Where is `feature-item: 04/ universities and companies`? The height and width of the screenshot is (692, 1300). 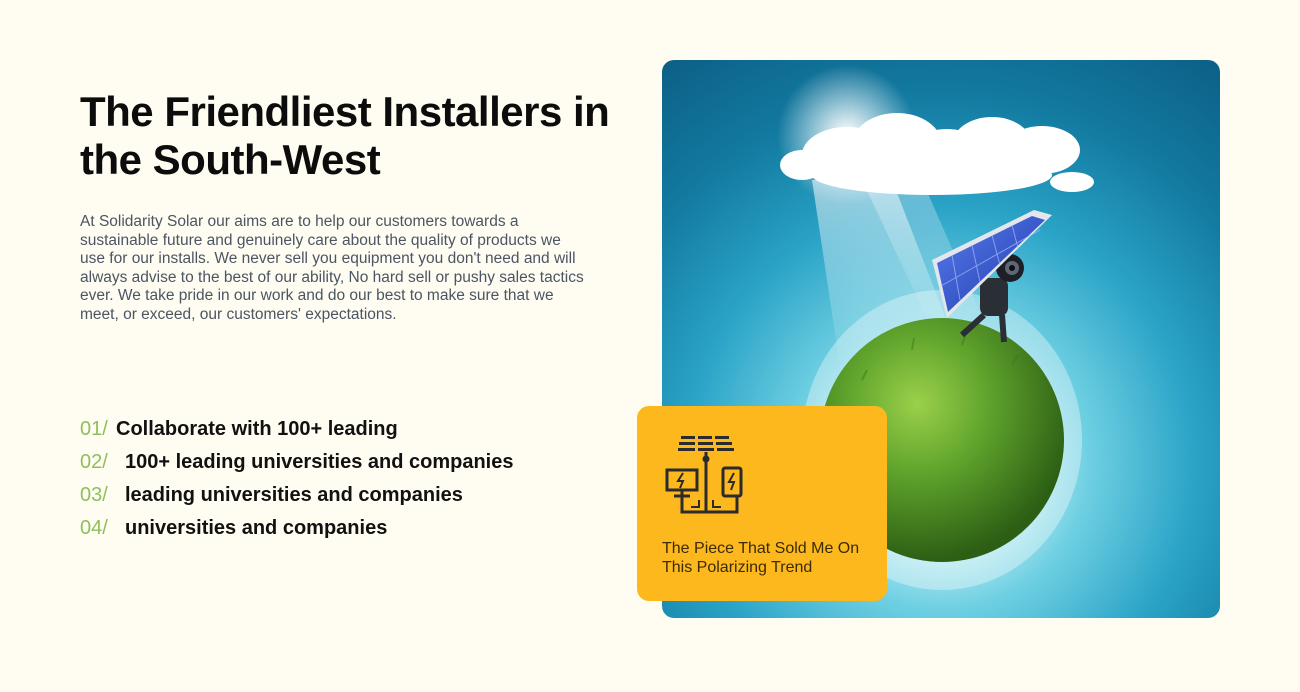 feature-item: 04/ universities and companies is located at coordinates (297, 533).